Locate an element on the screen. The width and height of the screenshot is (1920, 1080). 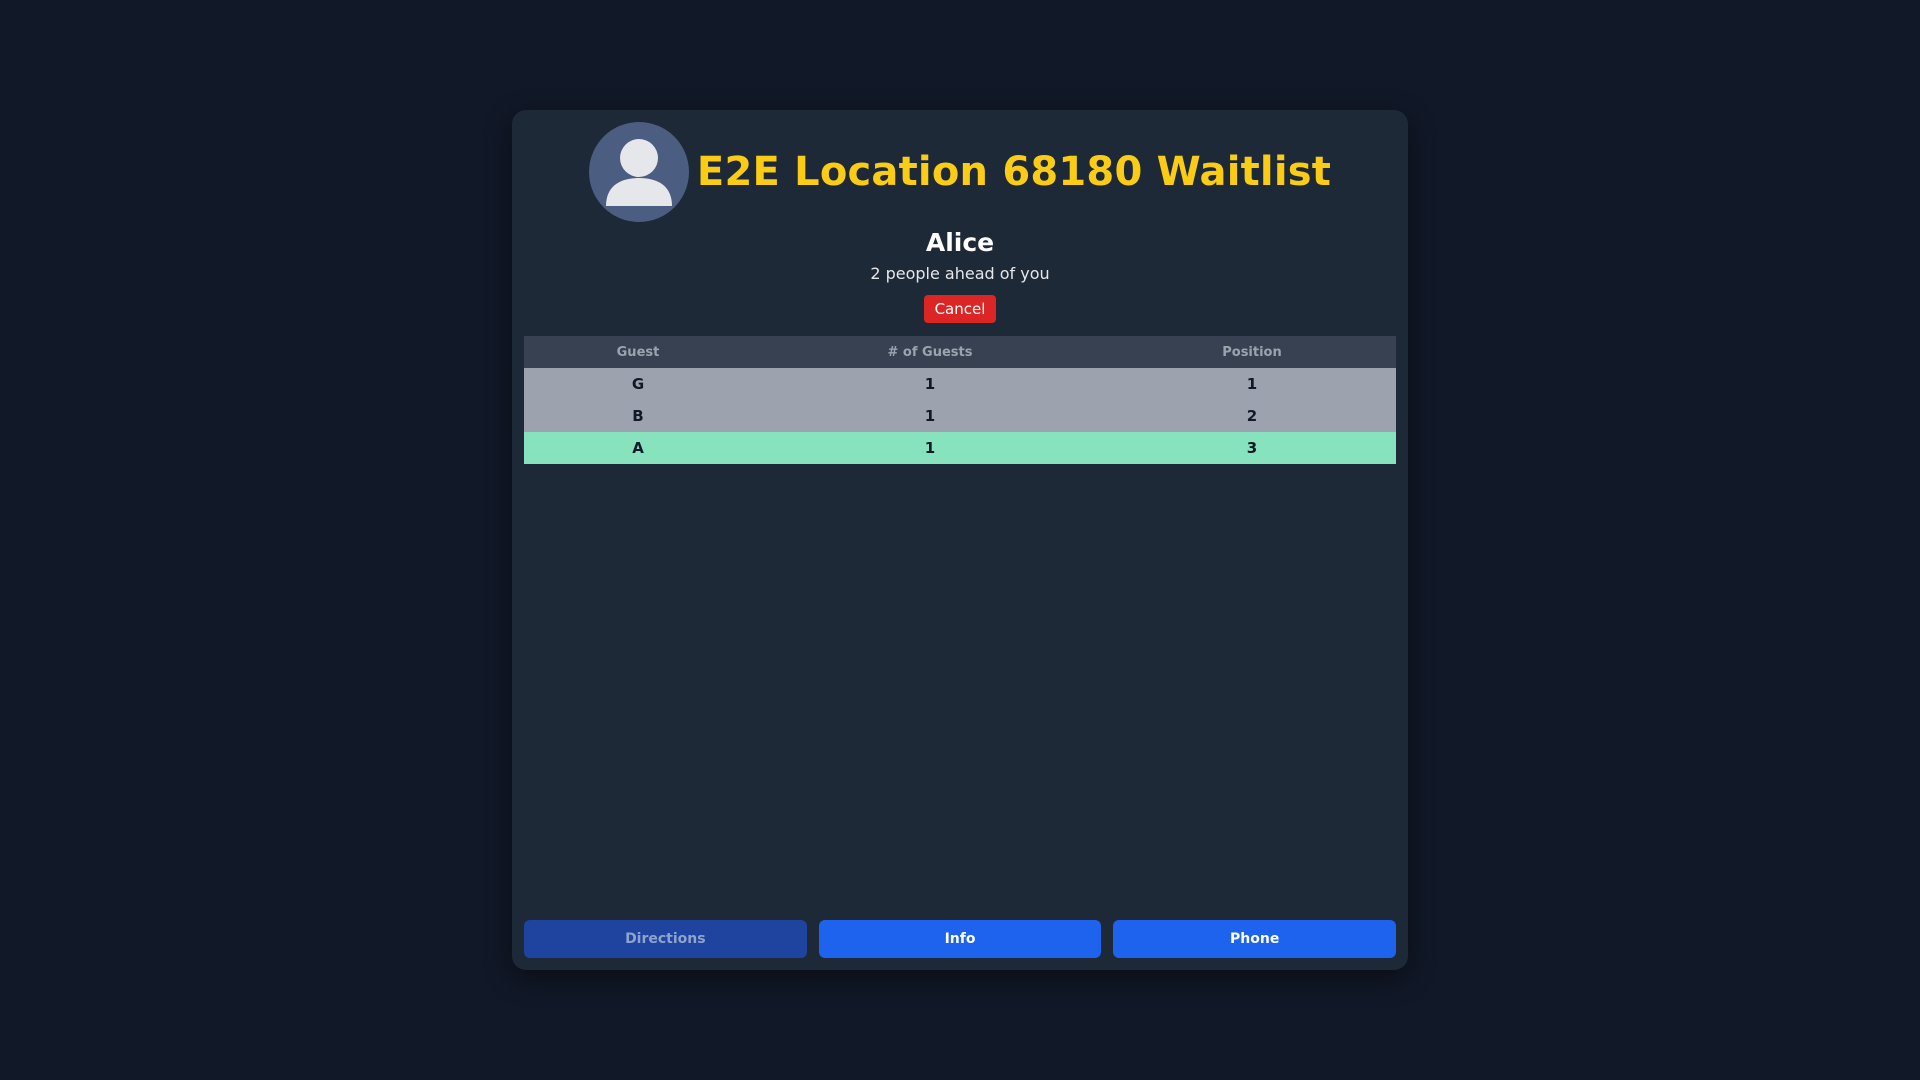
cancel-button: Cancel is located at coordinates (960, 309).